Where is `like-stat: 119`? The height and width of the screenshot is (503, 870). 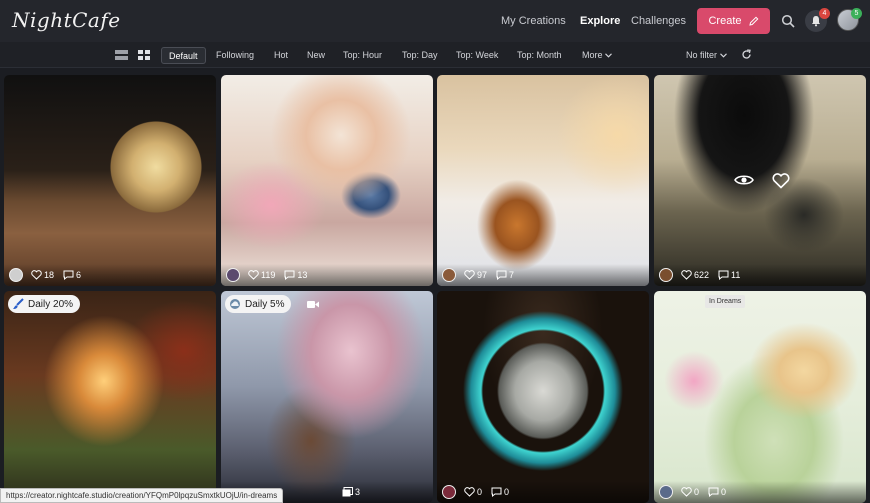 like-stat: 119 is located at coordinates (261, 275).